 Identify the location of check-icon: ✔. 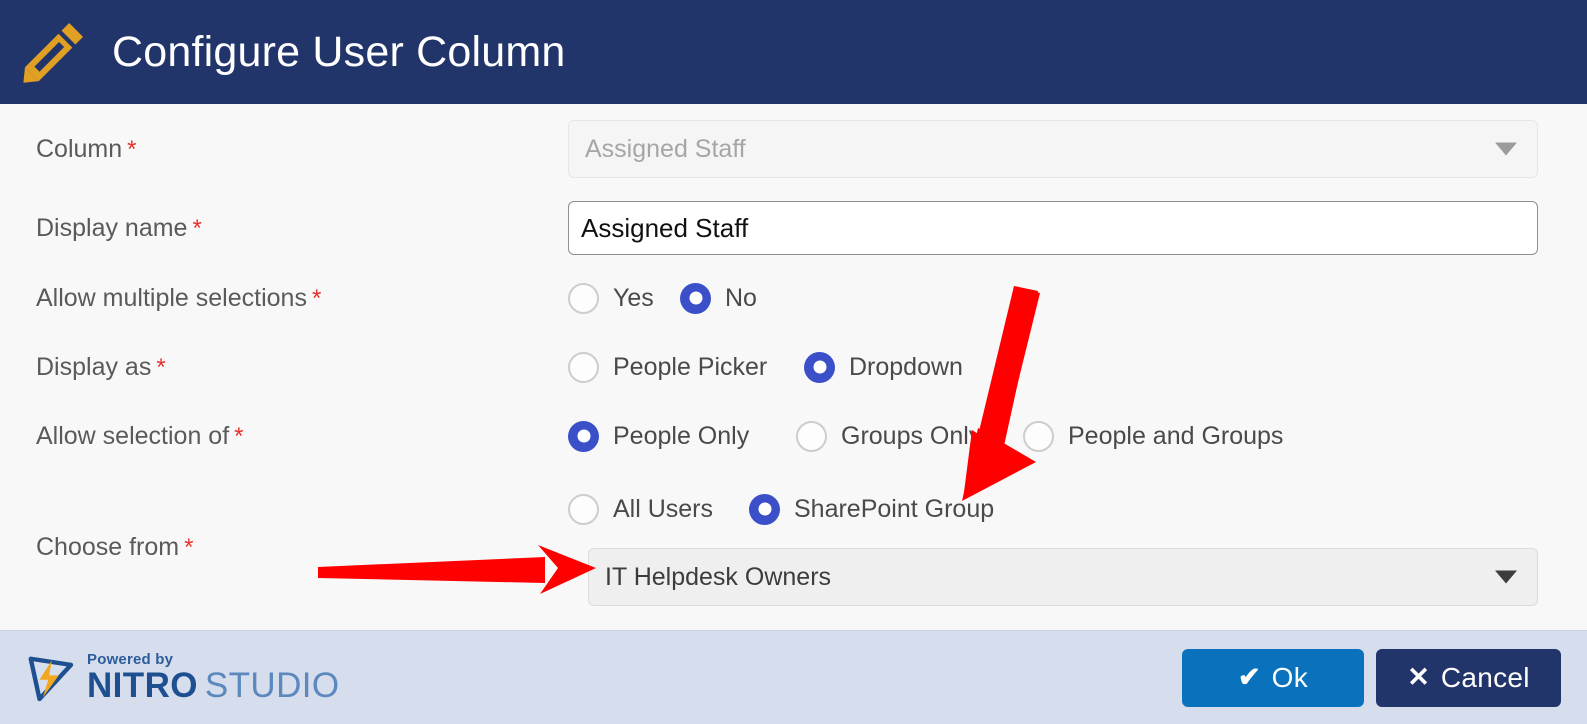
(1249, 677).